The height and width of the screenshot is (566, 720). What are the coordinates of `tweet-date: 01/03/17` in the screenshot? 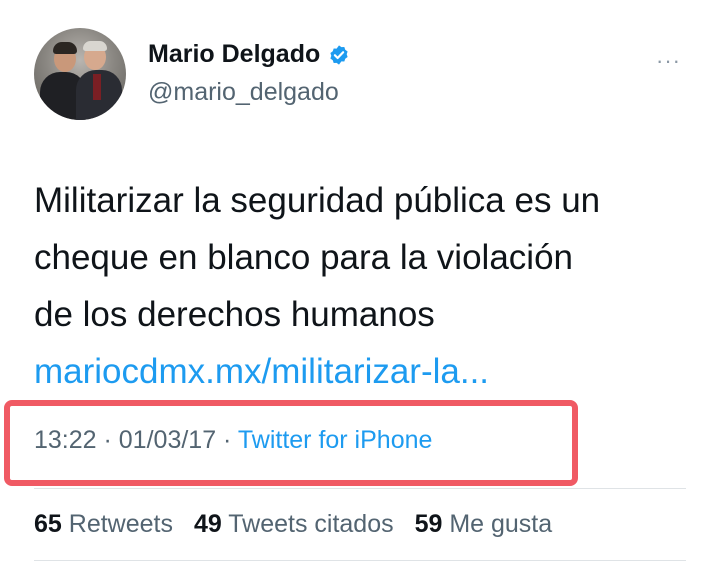 It's located at (167, 440).